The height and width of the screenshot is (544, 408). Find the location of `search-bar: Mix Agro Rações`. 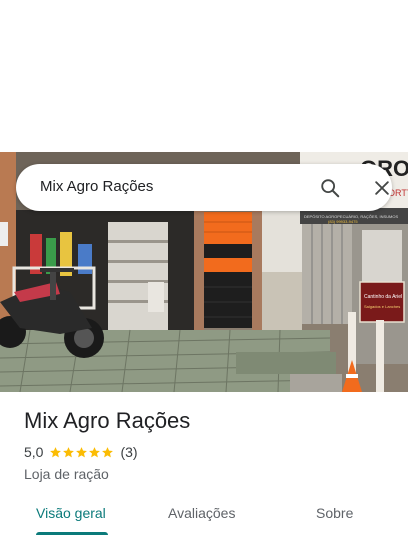

search-bar: Mix Agro Rações is located at coordinates (204, 187).